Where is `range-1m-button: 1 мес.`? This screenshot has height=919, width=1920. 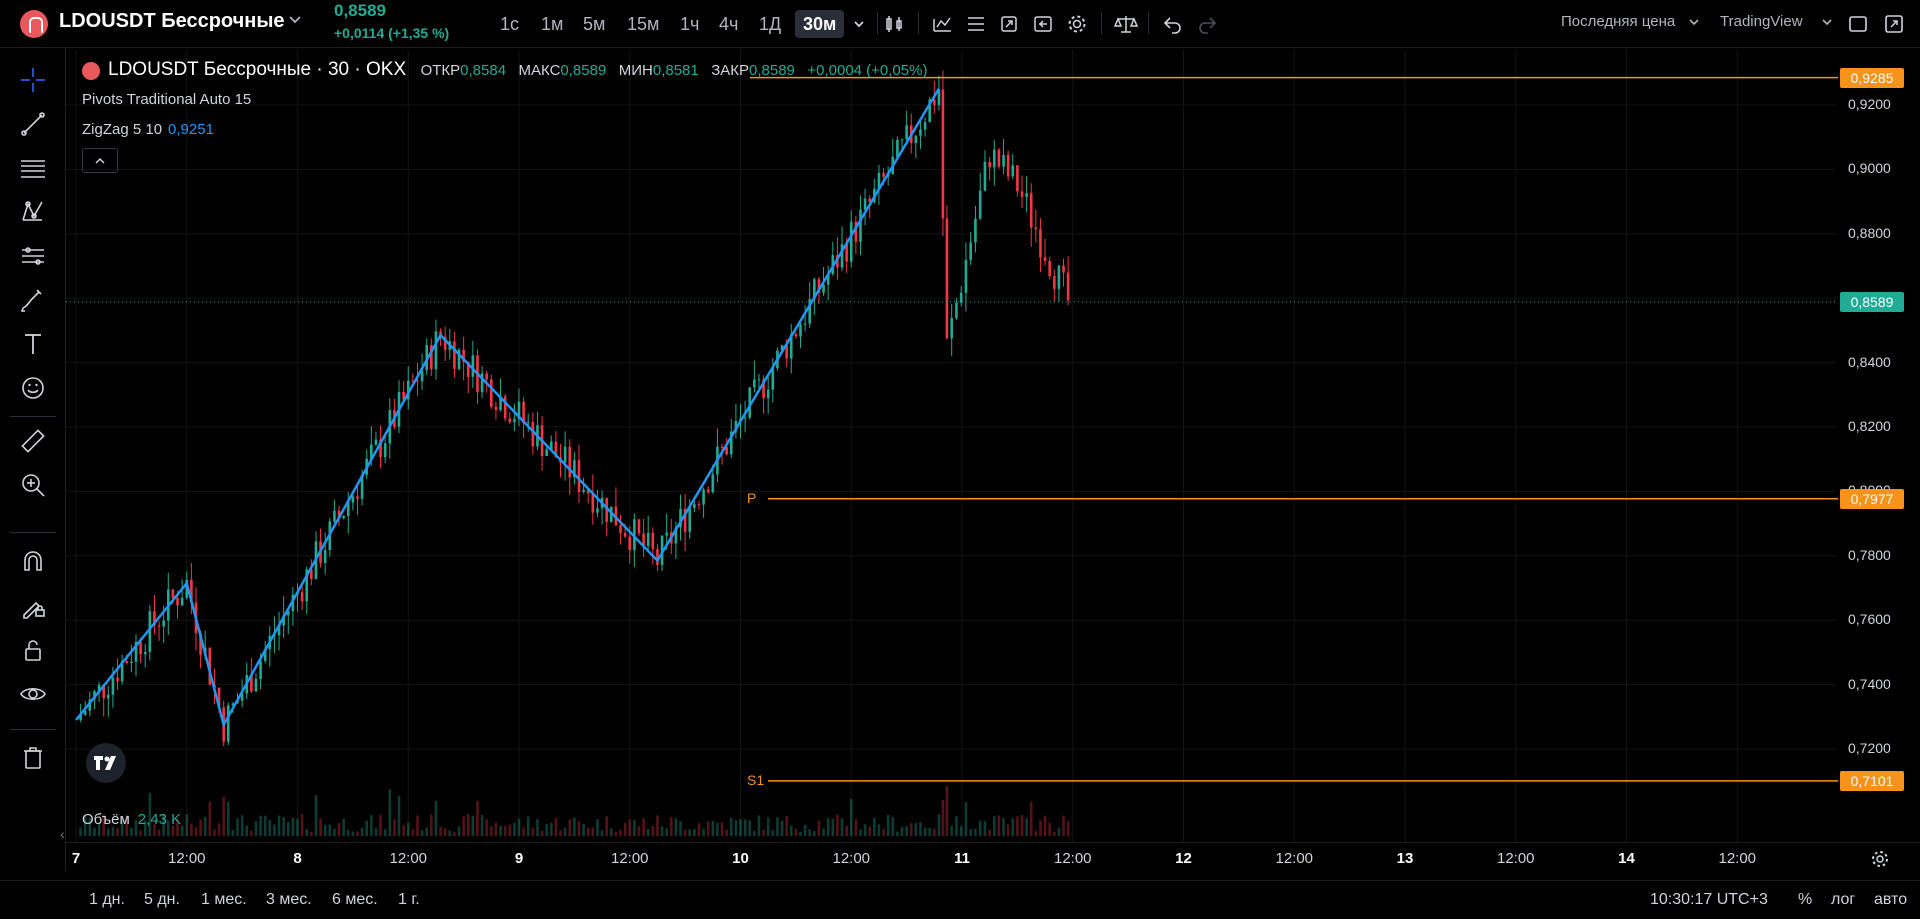 range-1m-button: 1 мес. is located at coordinates (224, 900).